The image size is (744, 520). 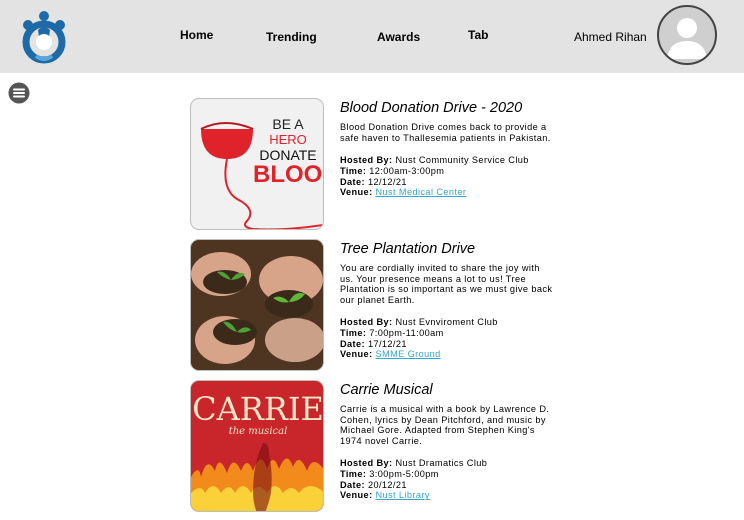 What do you see at coordinates (406, 332) in the screenshot?
I see `event-time: 7:00pm-11:00am` at bounding box center [406, 332].